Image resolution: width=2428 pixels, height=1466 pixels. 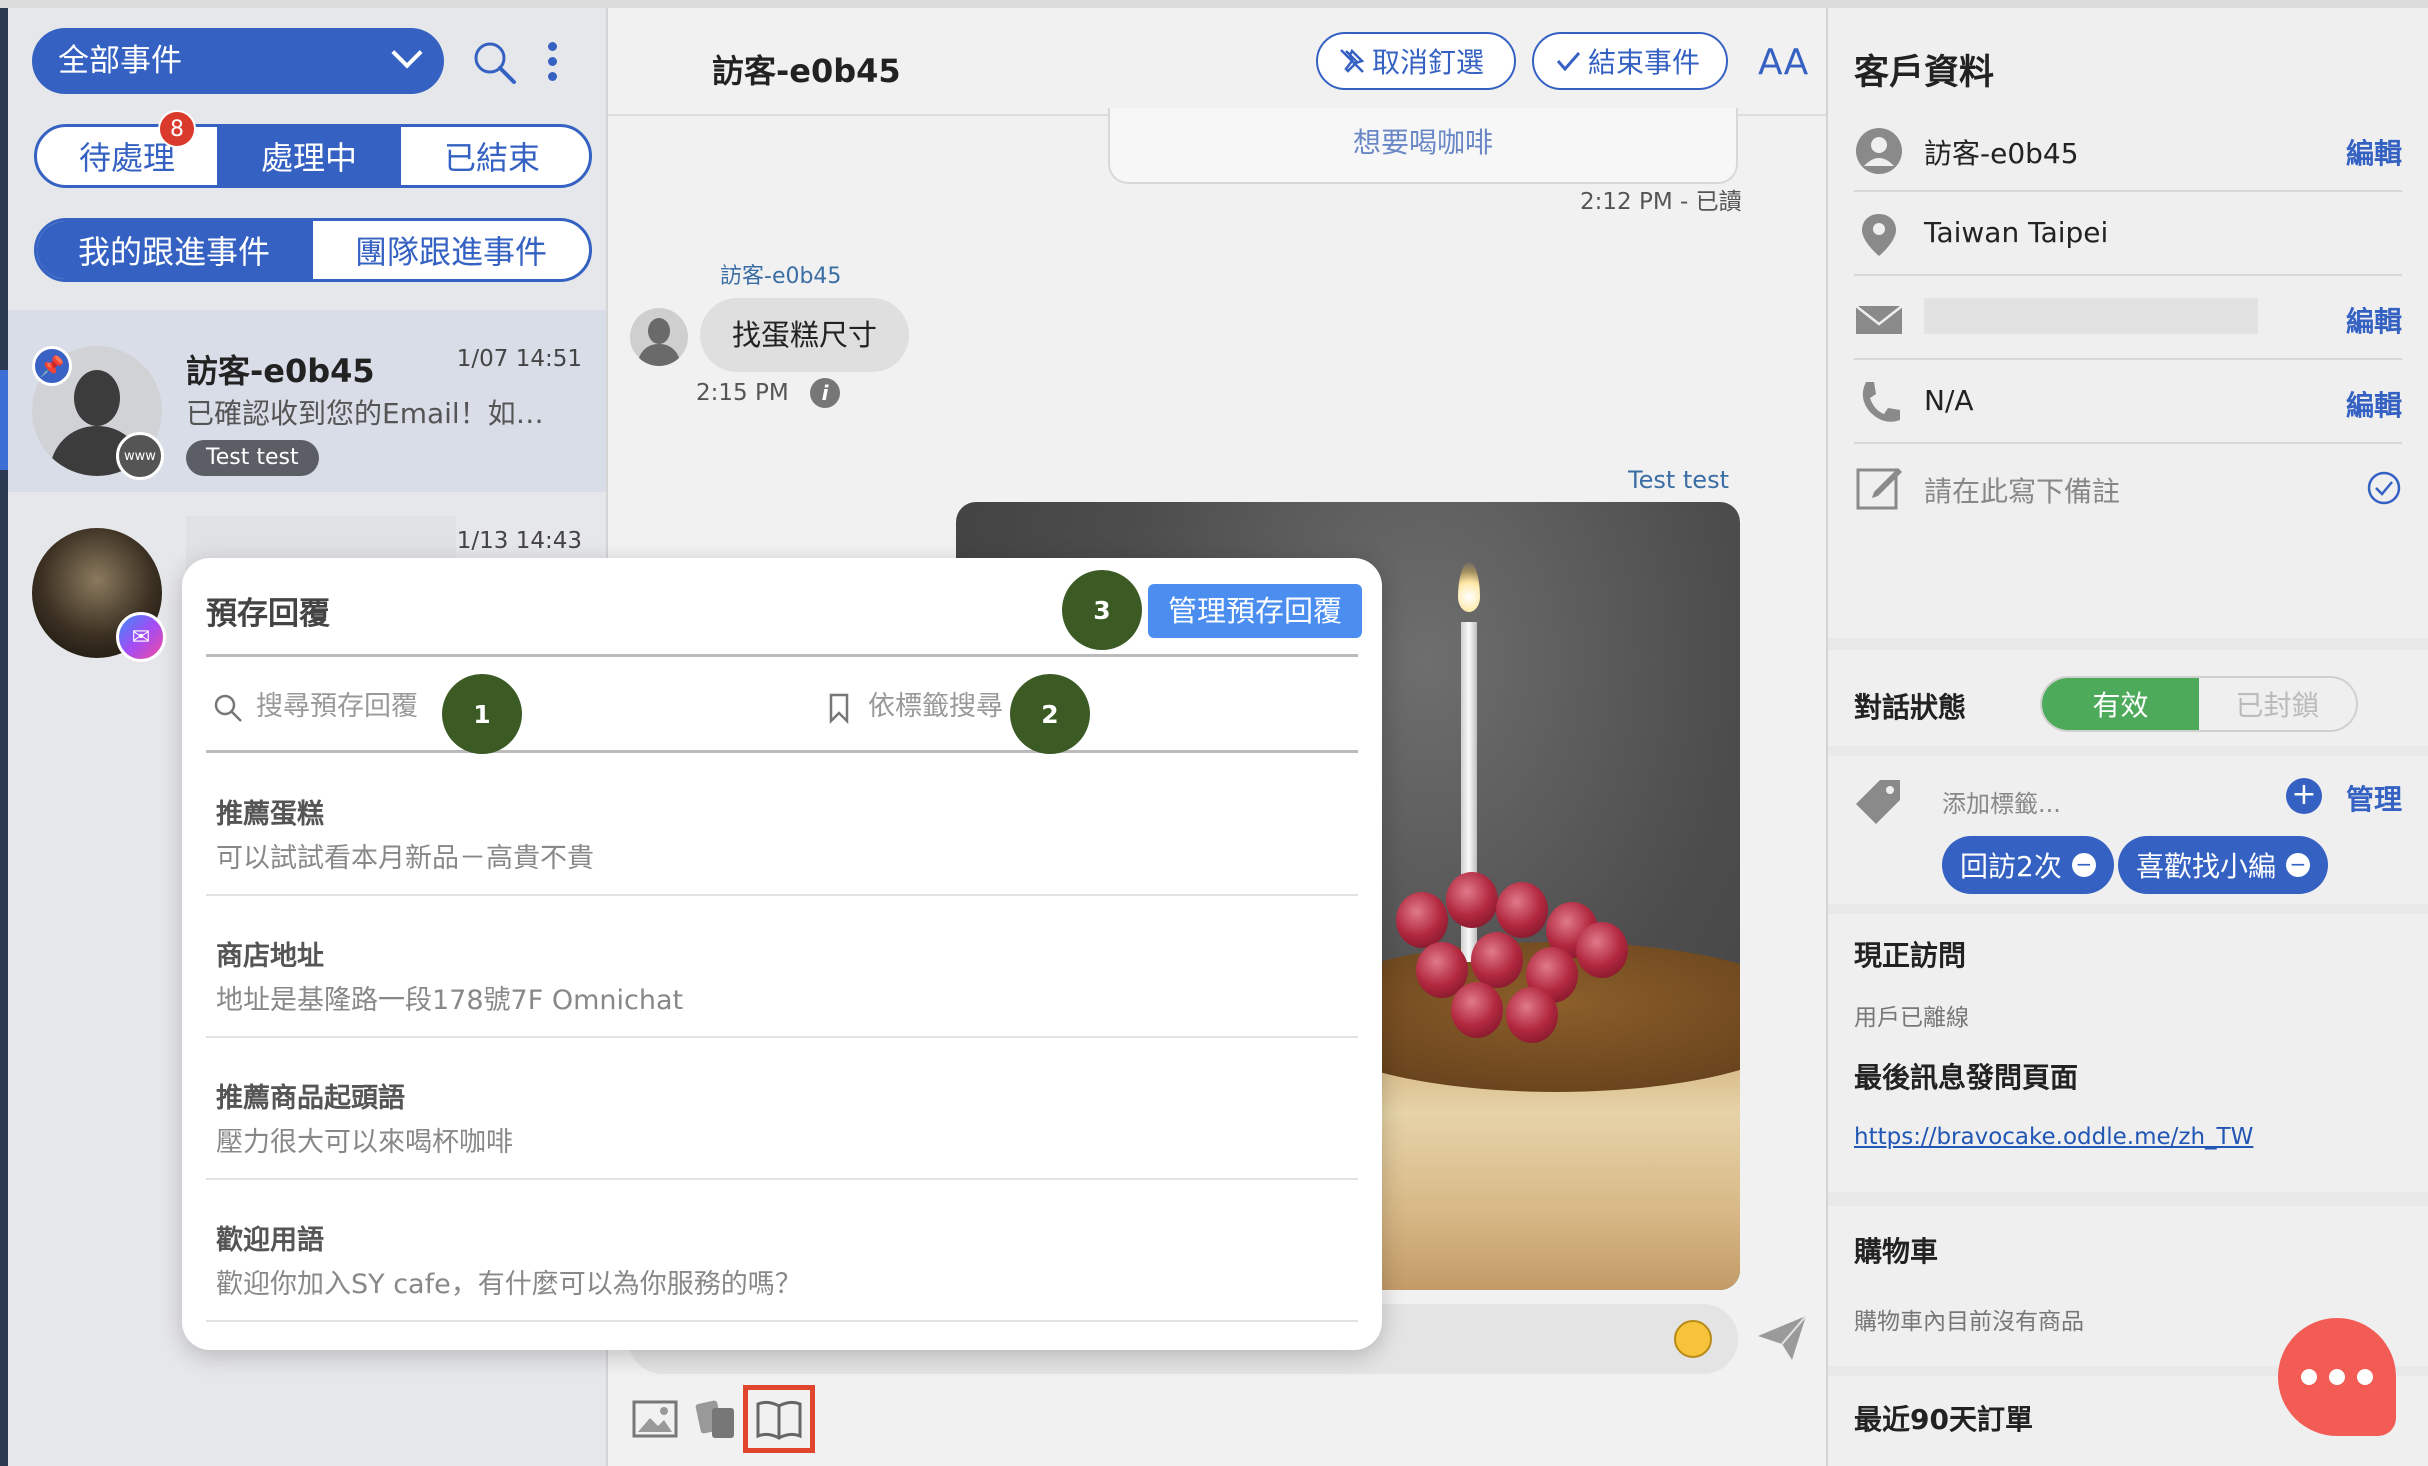 What do you see at coordinates (1255, 611) in the screenshot?
I see `manage-saved-replies-button: 管理預存回覆` at bounding box center [1255, 611].